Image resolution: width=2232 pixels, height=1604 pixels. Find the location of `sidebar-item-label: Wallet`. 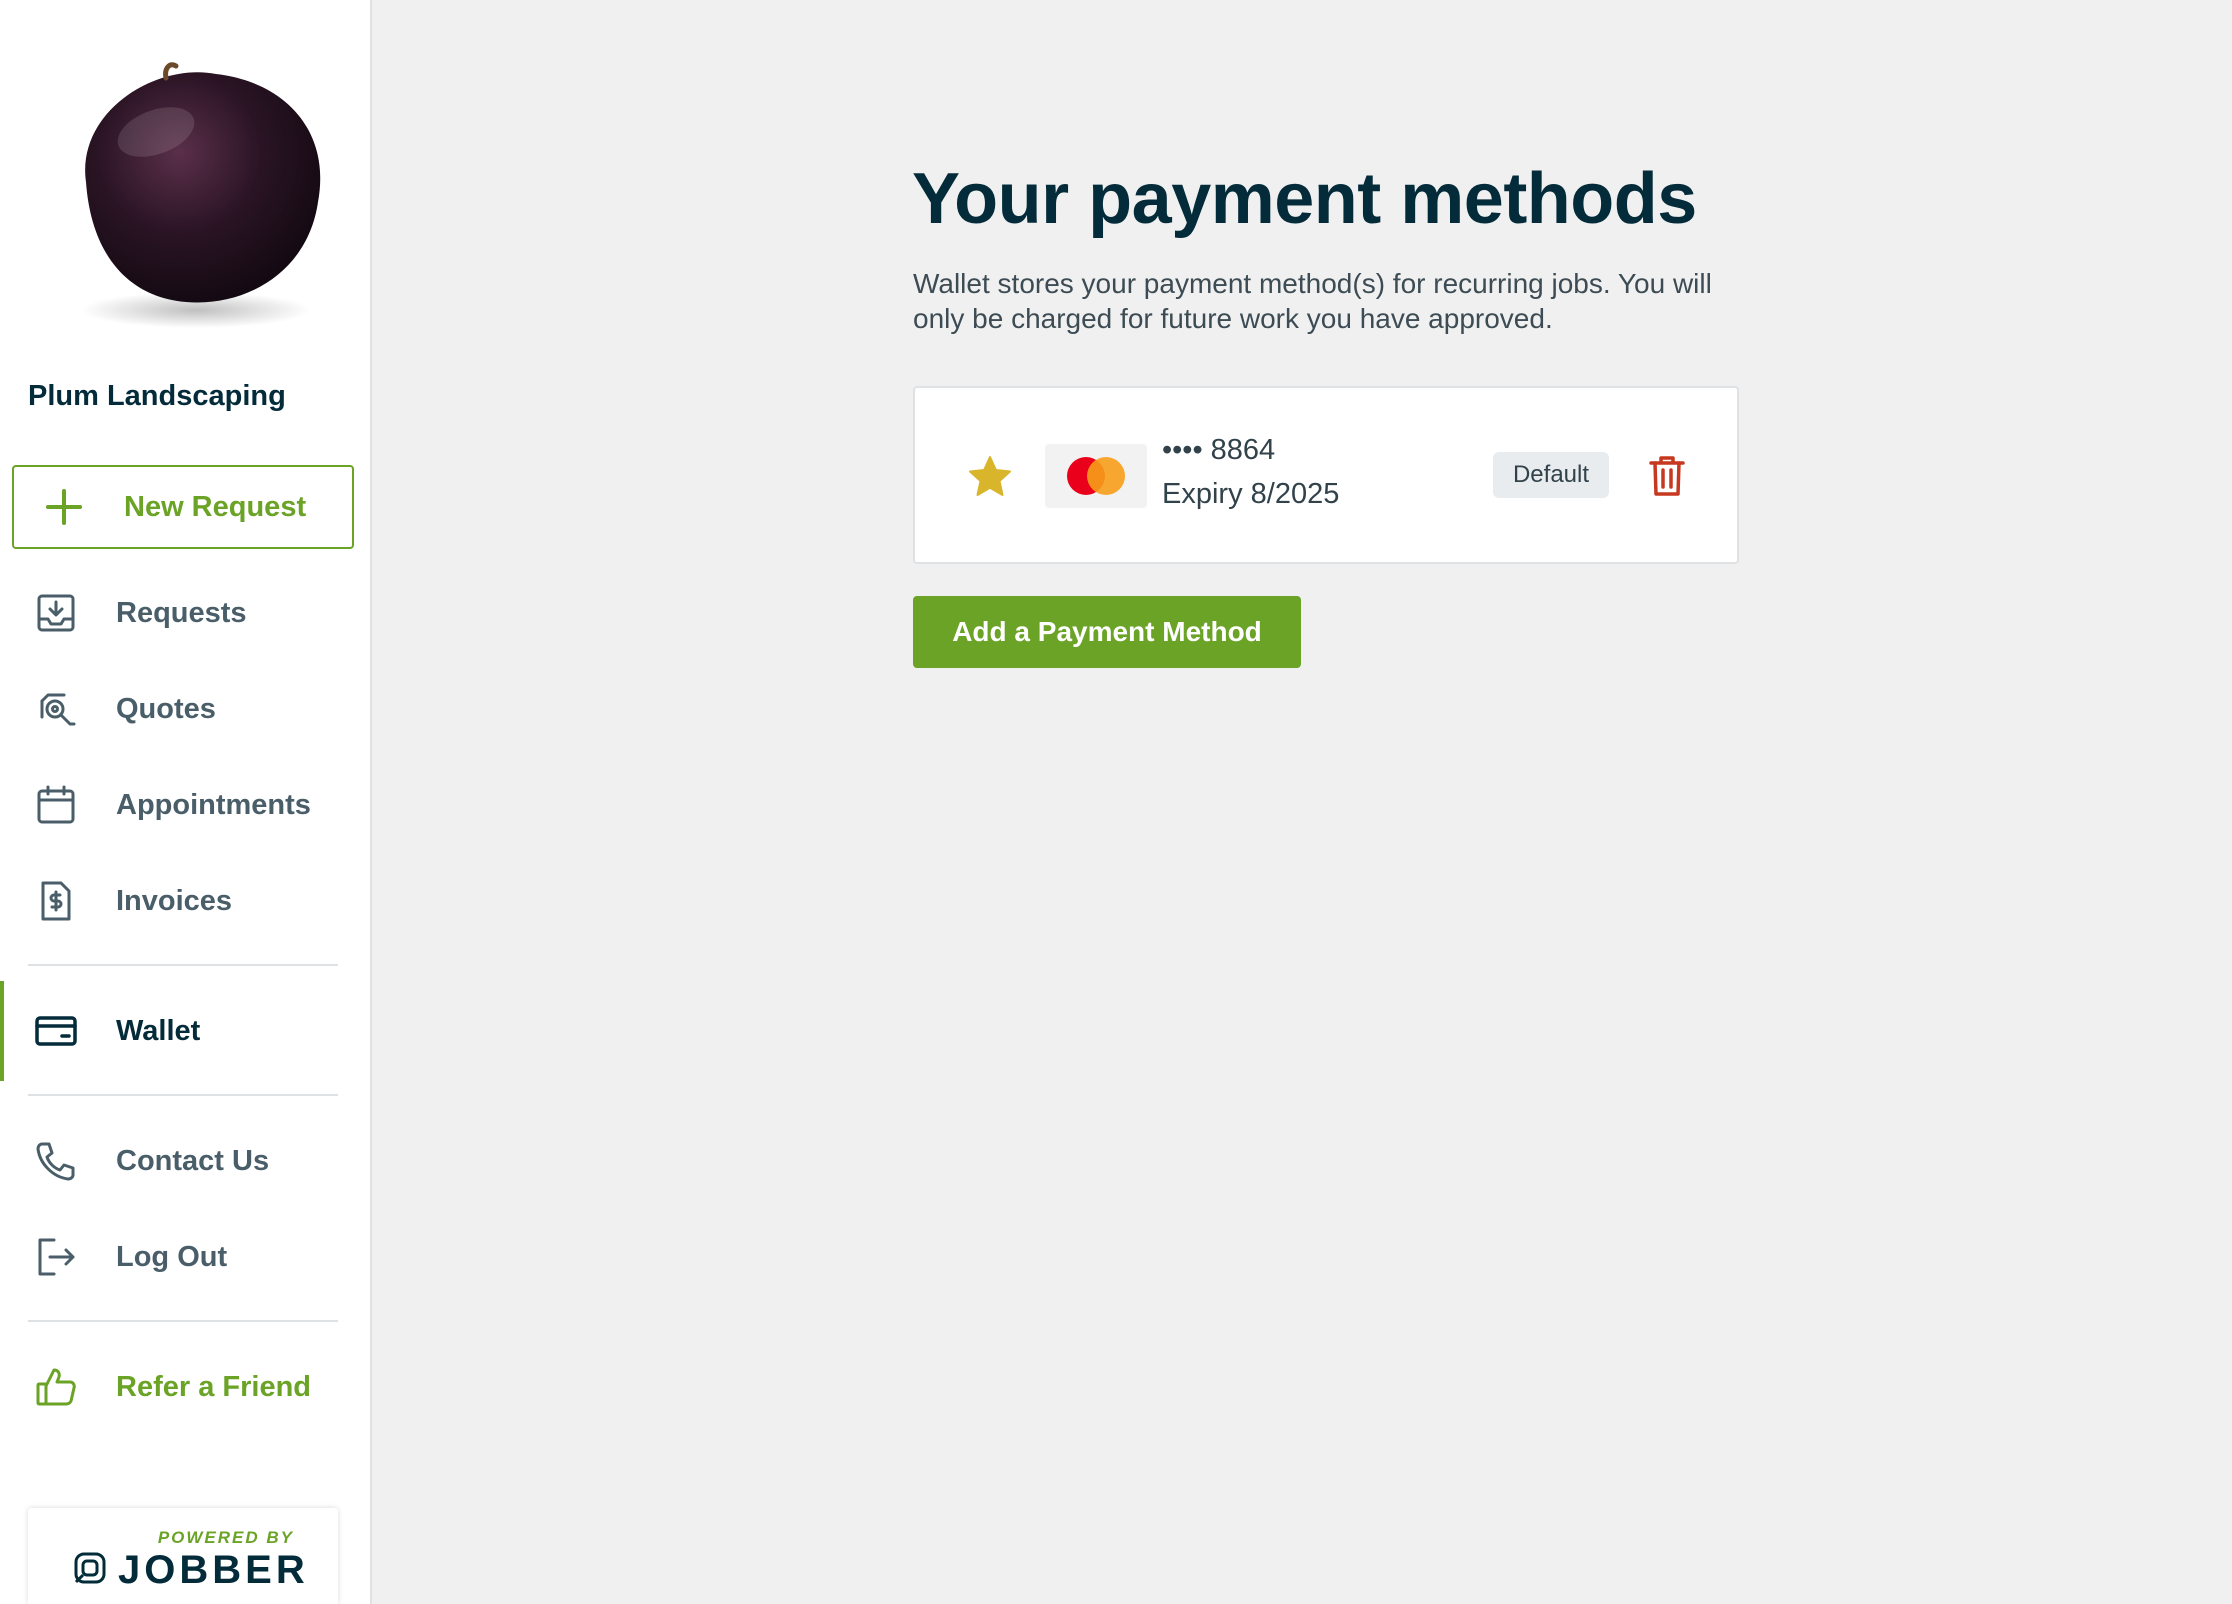

sidebar-item-label: Wallet is located at coordinates (158, 1030).